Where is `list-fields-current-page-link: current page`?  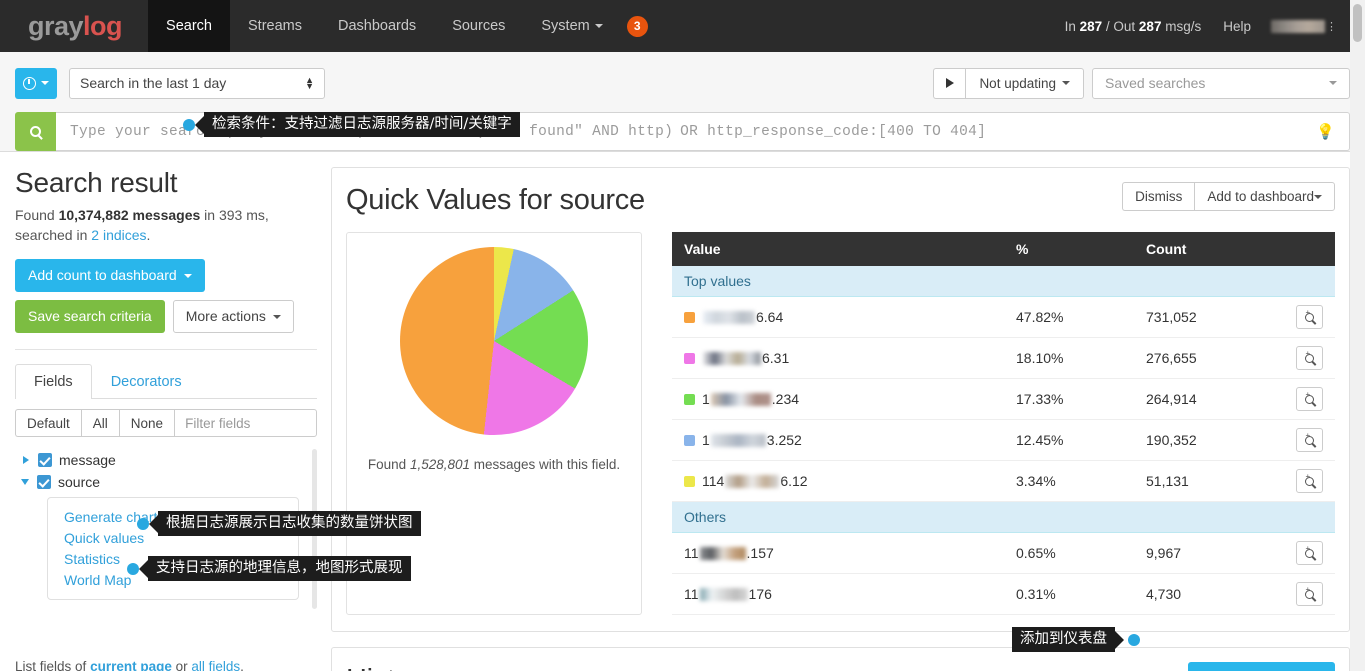
list-fields-current-page-link: current page is located at coordinates (131, 665).